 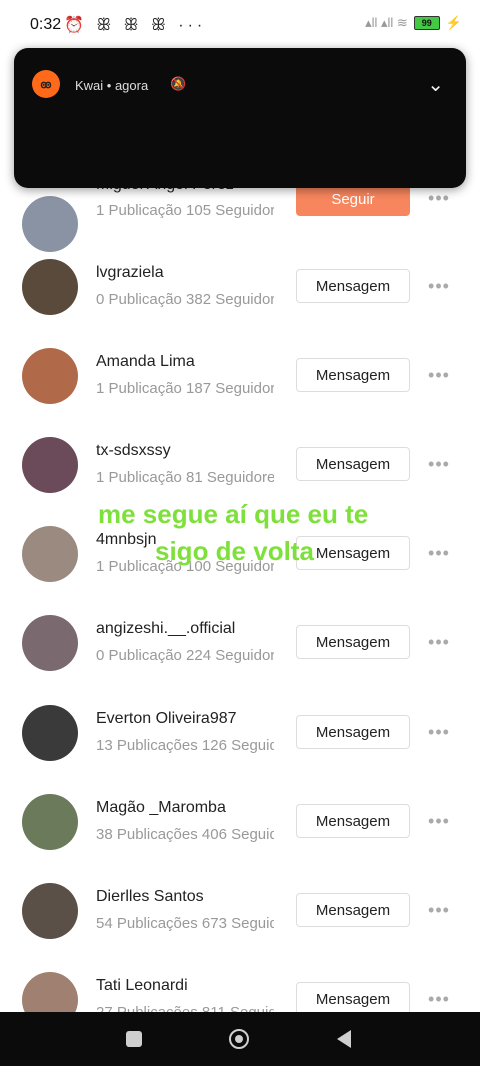 I want to click on status-bar: 0:32 ⏰ ꕥ ꕥ ꕥ ··· ▴ll ▴ll ≋ 99 ⚡, so click(x=240, y=25).